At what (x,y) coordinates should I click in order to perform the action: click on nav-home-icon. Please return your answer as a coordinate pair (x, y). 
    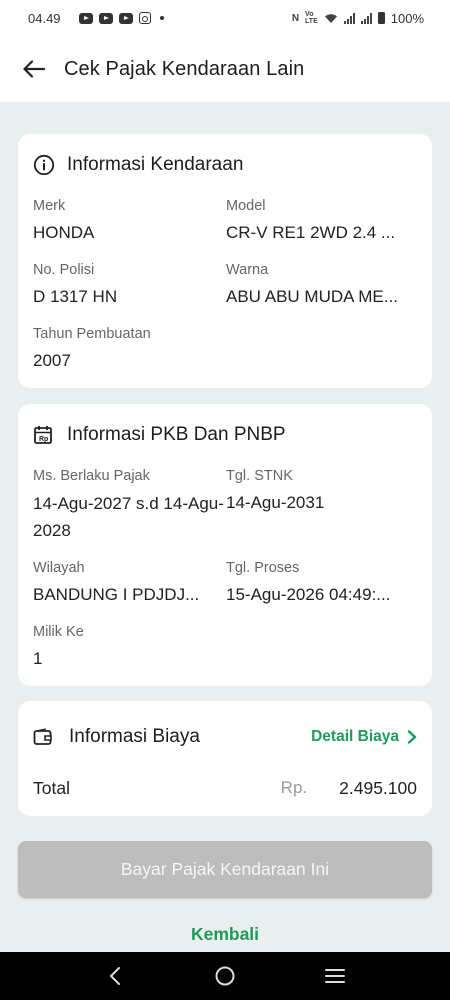
    Looking at the image, I should click on (225, 976).